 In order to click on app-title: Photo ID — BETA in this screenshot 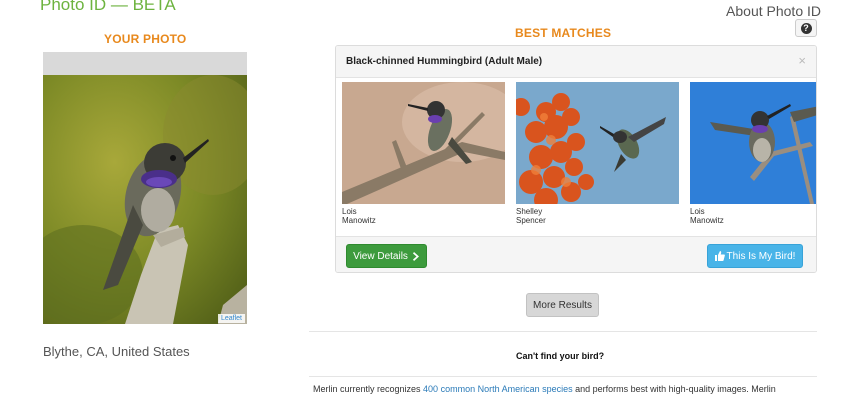, I will do `click(108, 7)`.